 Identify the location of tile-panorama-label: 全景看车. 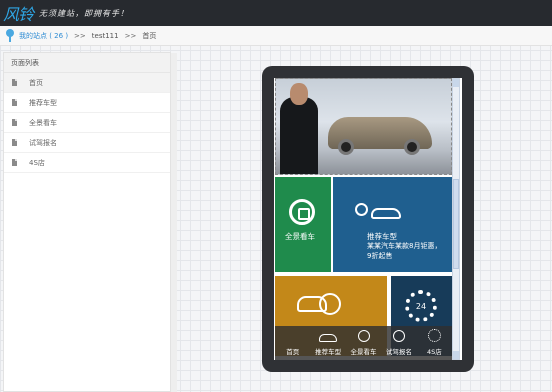
(300, 236).